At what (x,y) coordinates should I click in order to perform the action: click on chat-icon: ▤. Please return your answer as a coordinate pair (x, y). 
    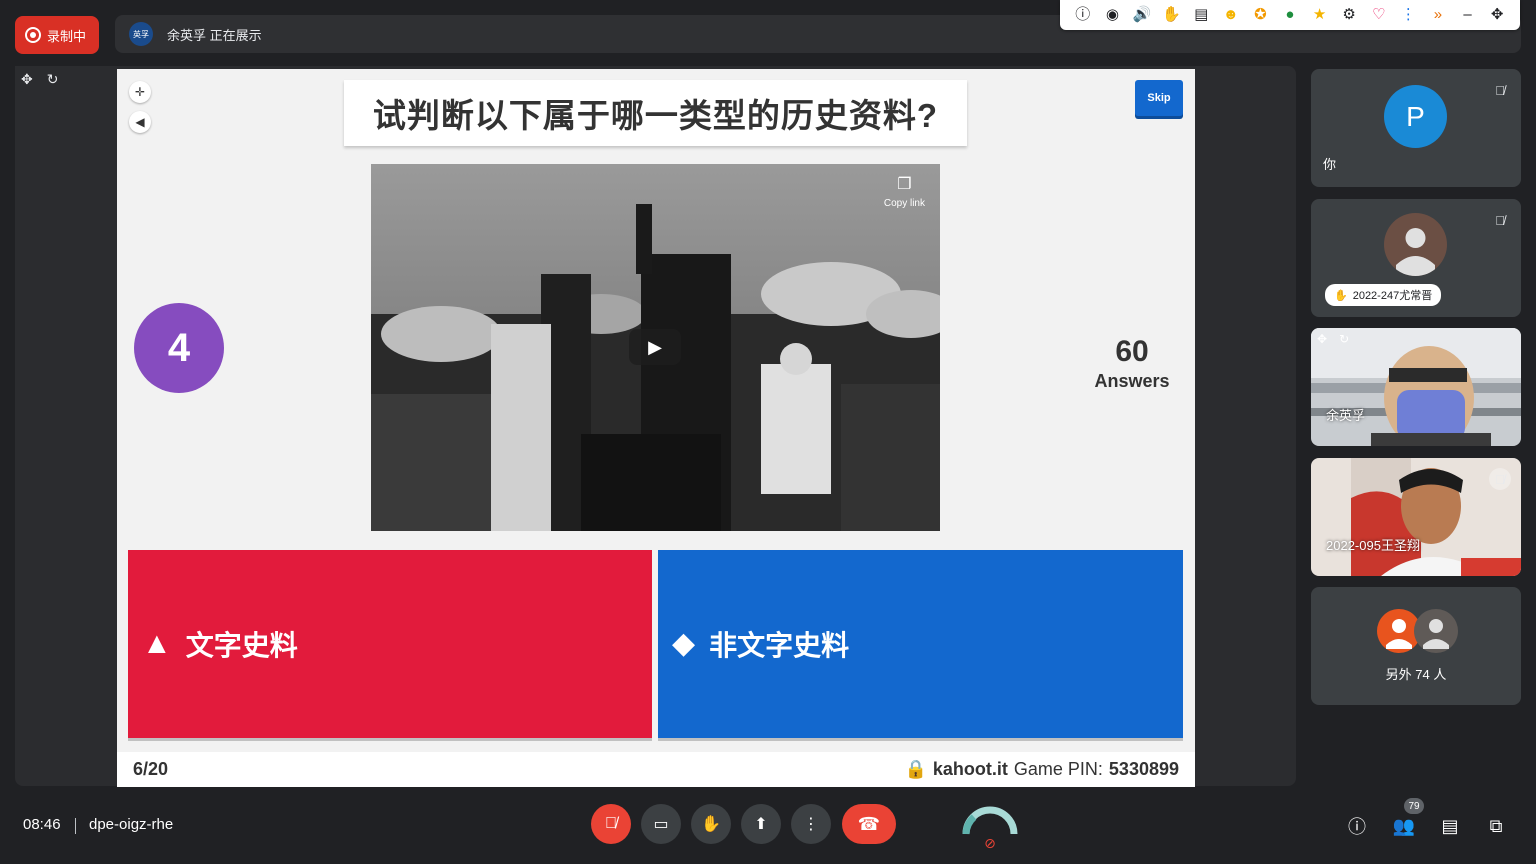
    Looking at the image, I should click on (1450, 825).